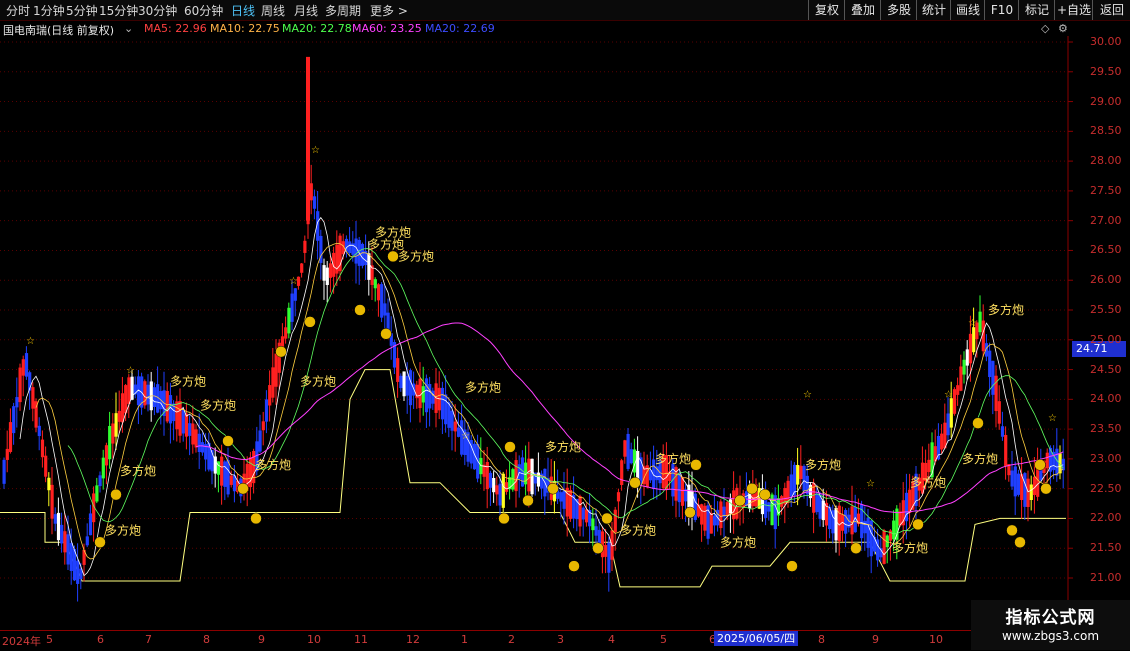  I want to click on ma20-value: MA20: 22.78, so click(317, 28).